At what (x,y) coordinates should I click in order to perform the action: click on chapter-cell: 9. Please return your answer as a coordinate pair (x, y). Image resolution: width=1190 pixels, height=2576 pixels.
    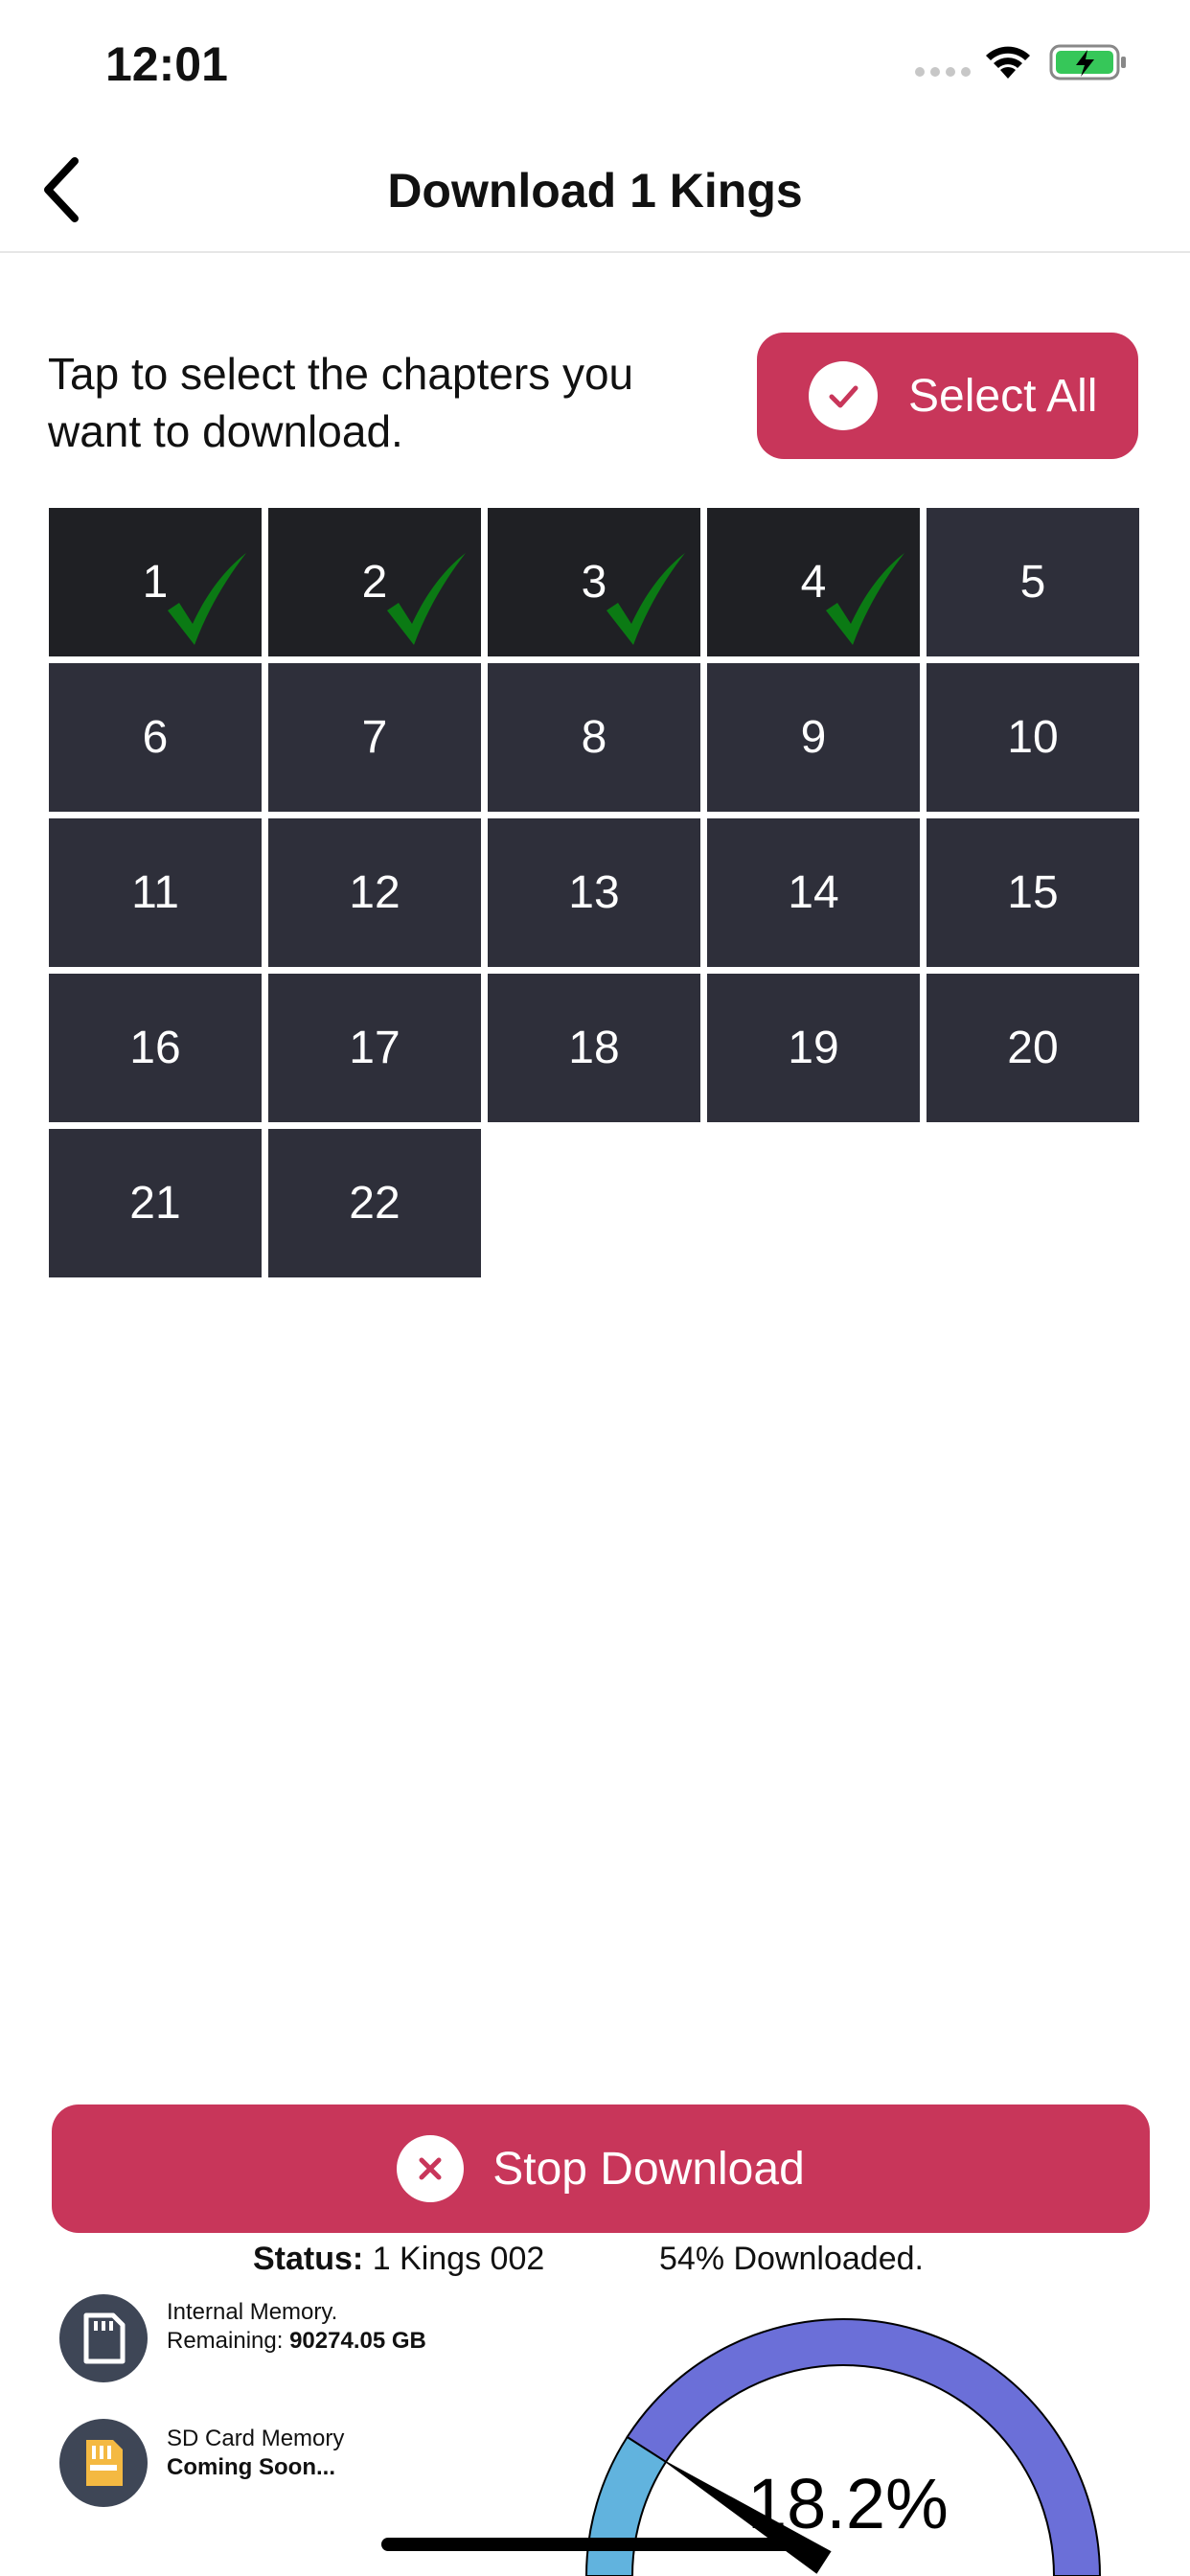
    Looking at the image, I should click on (813, 737).